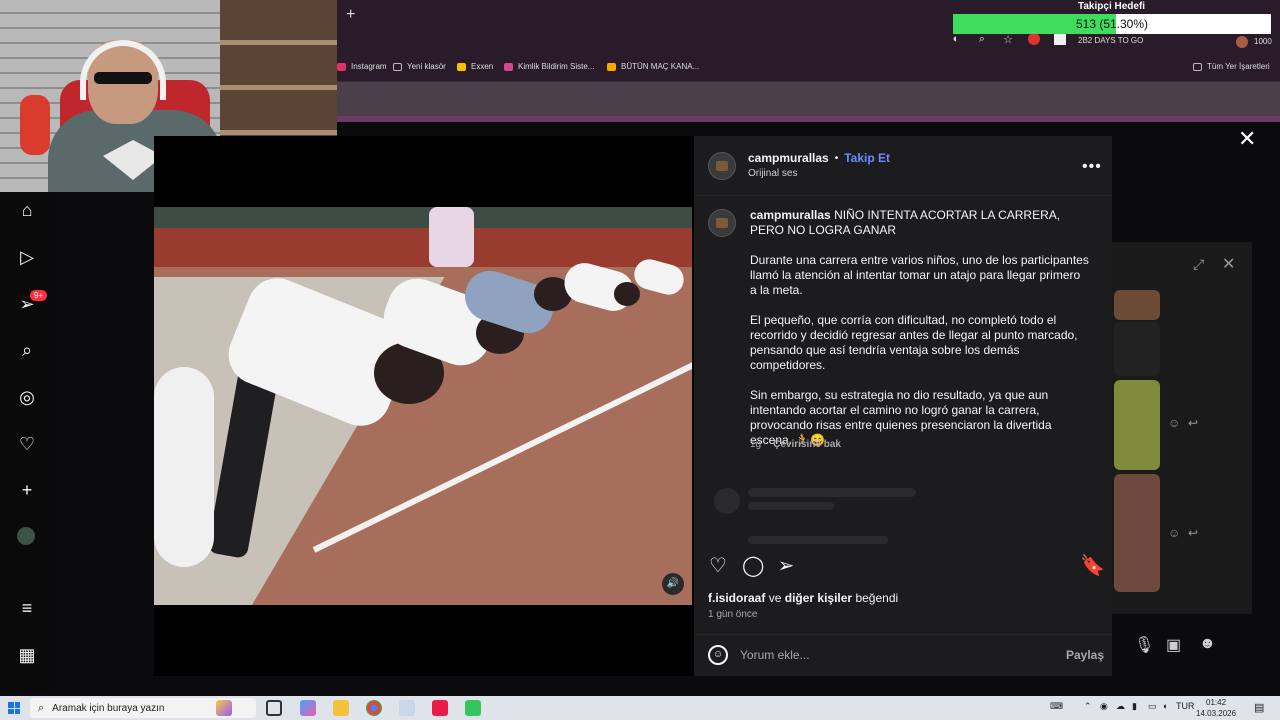 The width and height of the screenshot is (1280, 720). I want to click on comment-input, so click(890, 655).